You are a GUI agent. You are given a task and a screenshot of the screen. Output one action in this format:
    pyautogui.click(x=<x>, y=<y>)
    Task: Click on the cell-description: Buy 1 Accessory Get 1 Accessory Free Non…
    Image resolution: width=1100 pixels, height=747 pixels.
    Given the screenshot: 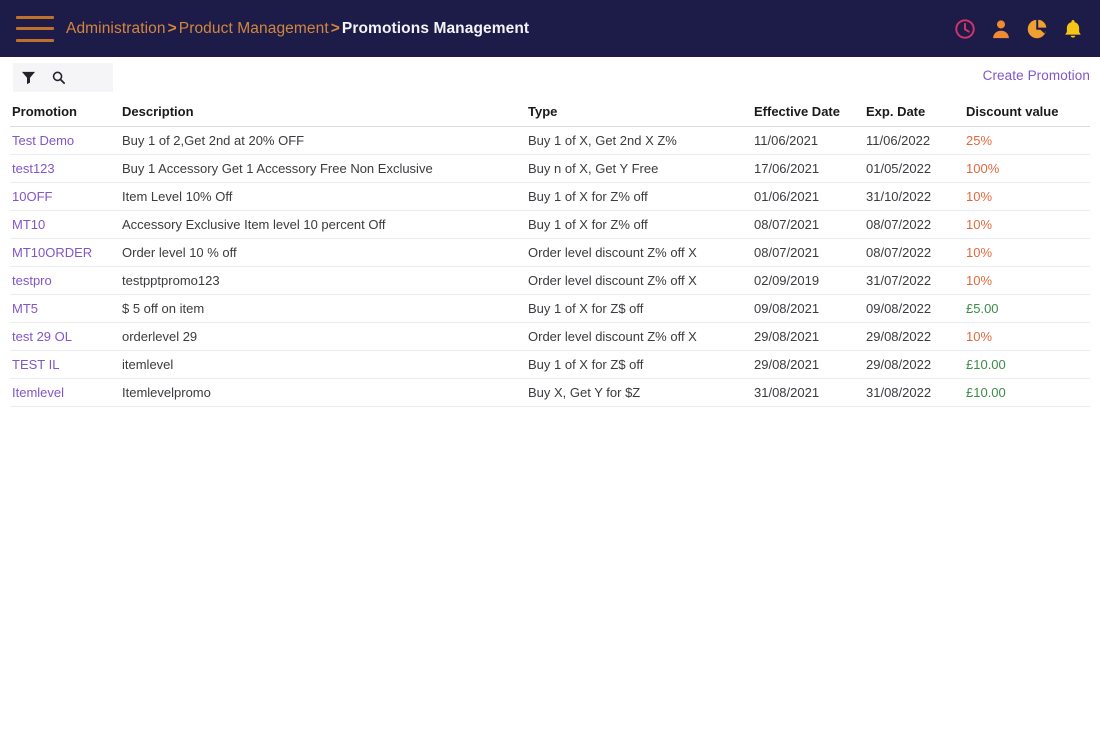 What is the action you would take?
    pyautogui.click(x=323, y=168)
    